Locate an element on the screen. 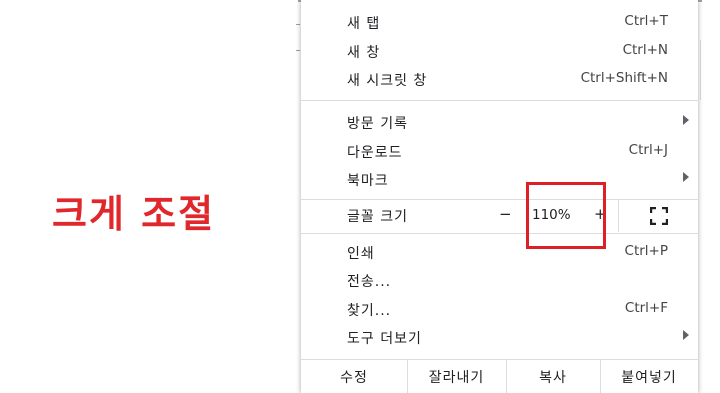 This screenshot has height=393, width=720. zoom-label: 글꼴 크기 is located at coordinates (377, 217).